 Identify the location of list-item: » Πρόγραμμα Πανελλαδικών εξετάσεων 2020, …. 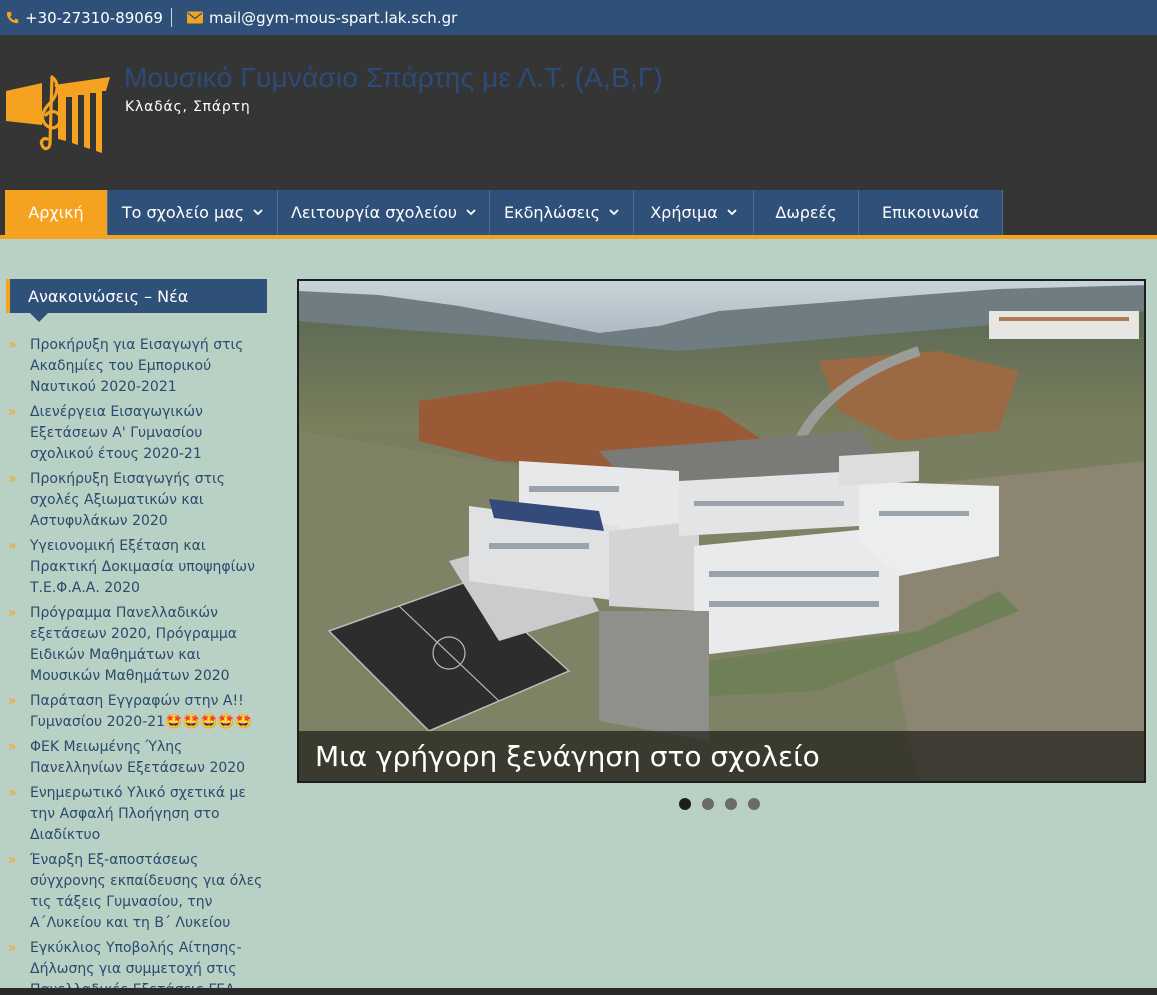
(138, 645).